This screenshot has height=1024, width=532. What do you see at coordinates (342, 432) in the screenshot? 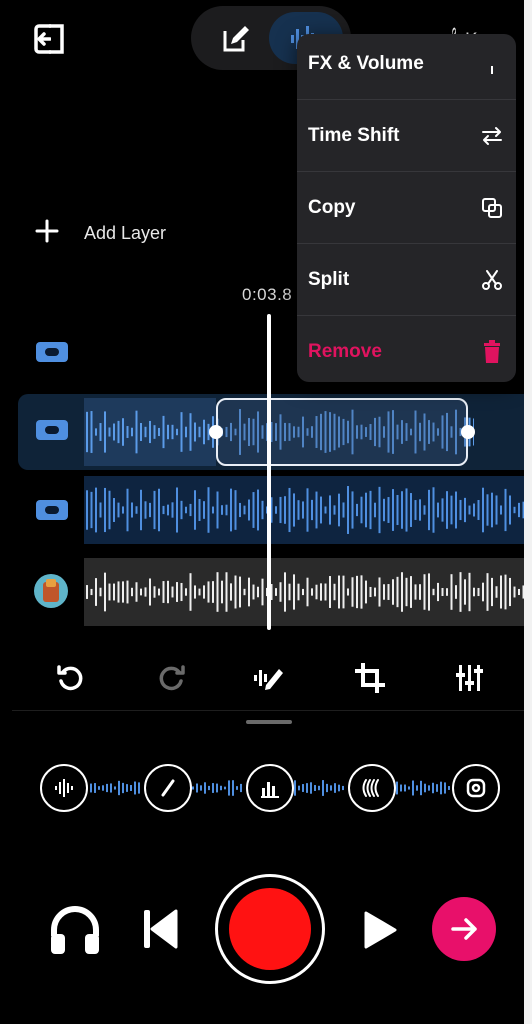
I see `selection-range` at bounding box center [342, 432].